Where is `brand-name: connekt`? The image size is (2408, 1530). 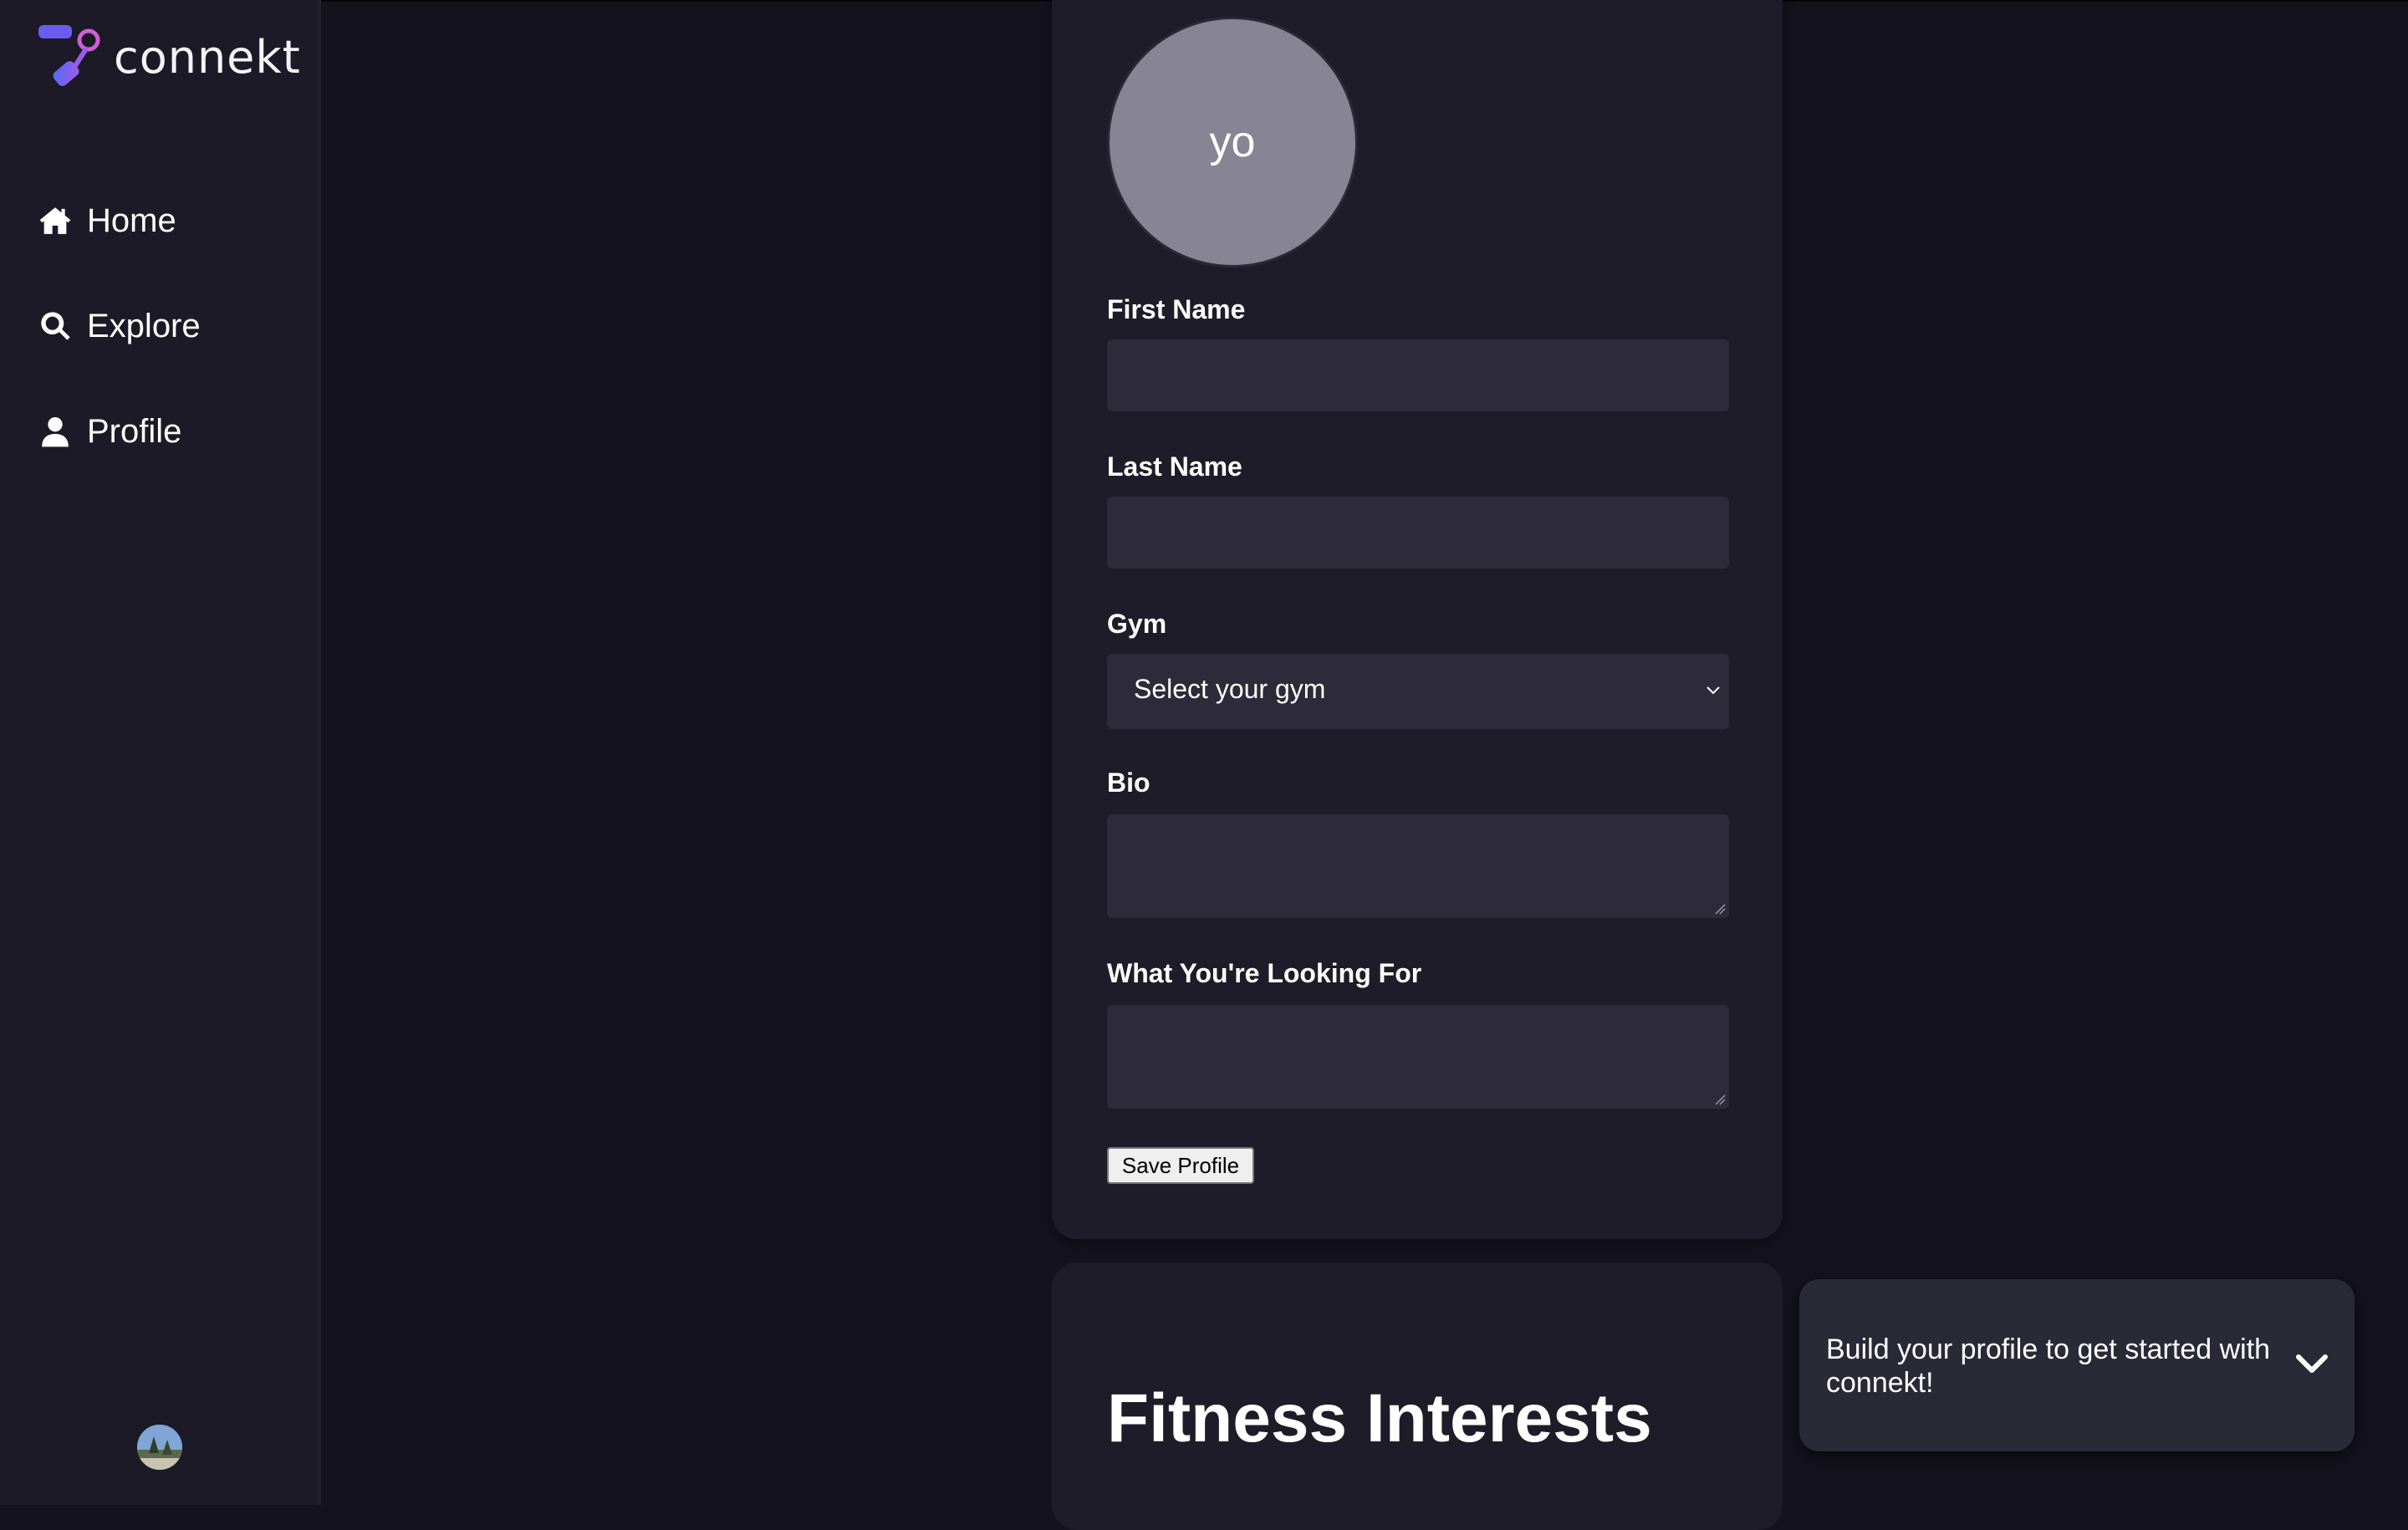
brand-name: connekt is located at coordinates (208, 57).